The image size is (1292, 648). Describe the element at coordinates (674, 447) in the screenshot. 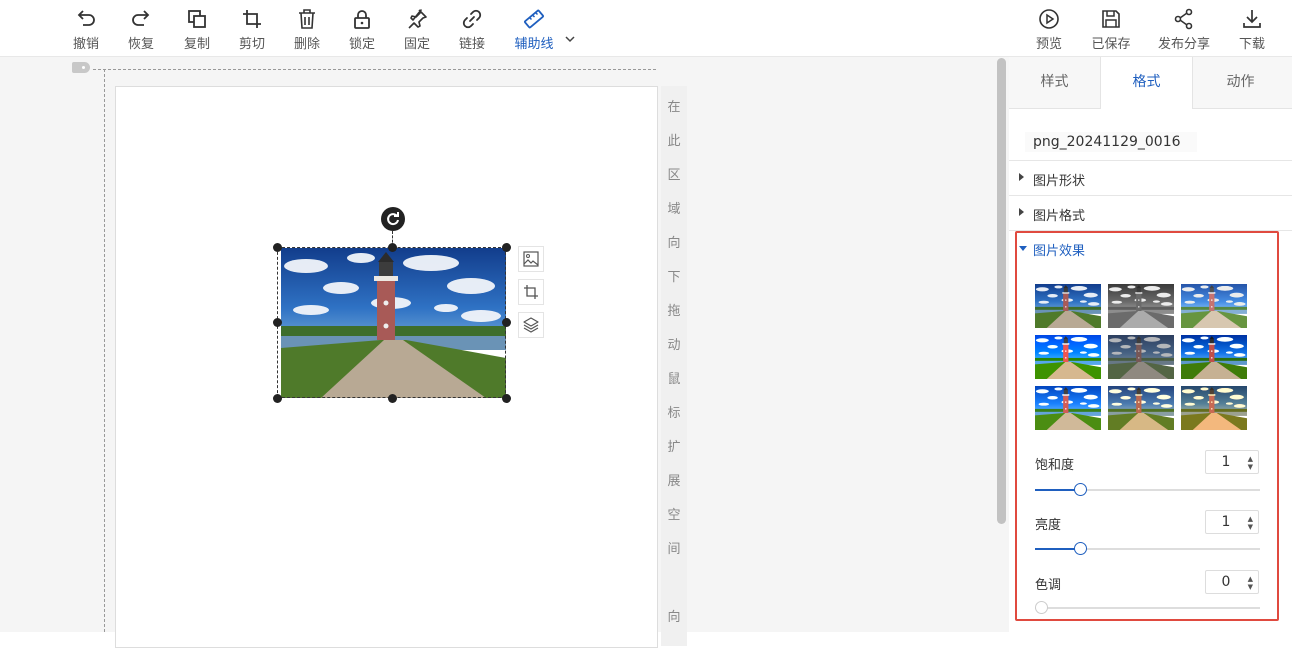

I see `hint-char: 扩` at that location.